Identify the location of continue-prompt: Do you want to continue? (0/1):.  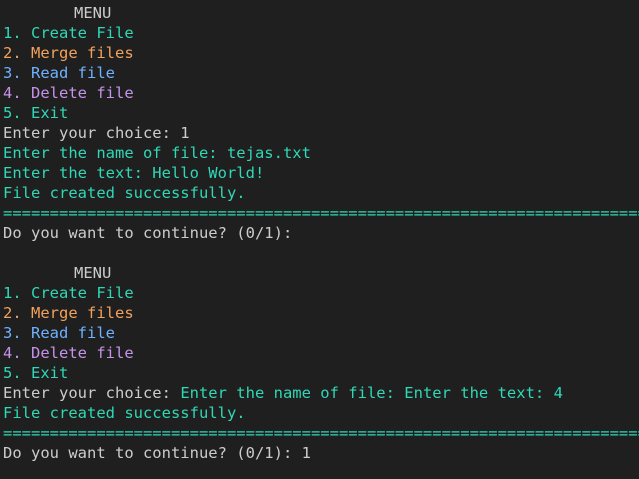
(148, 233).